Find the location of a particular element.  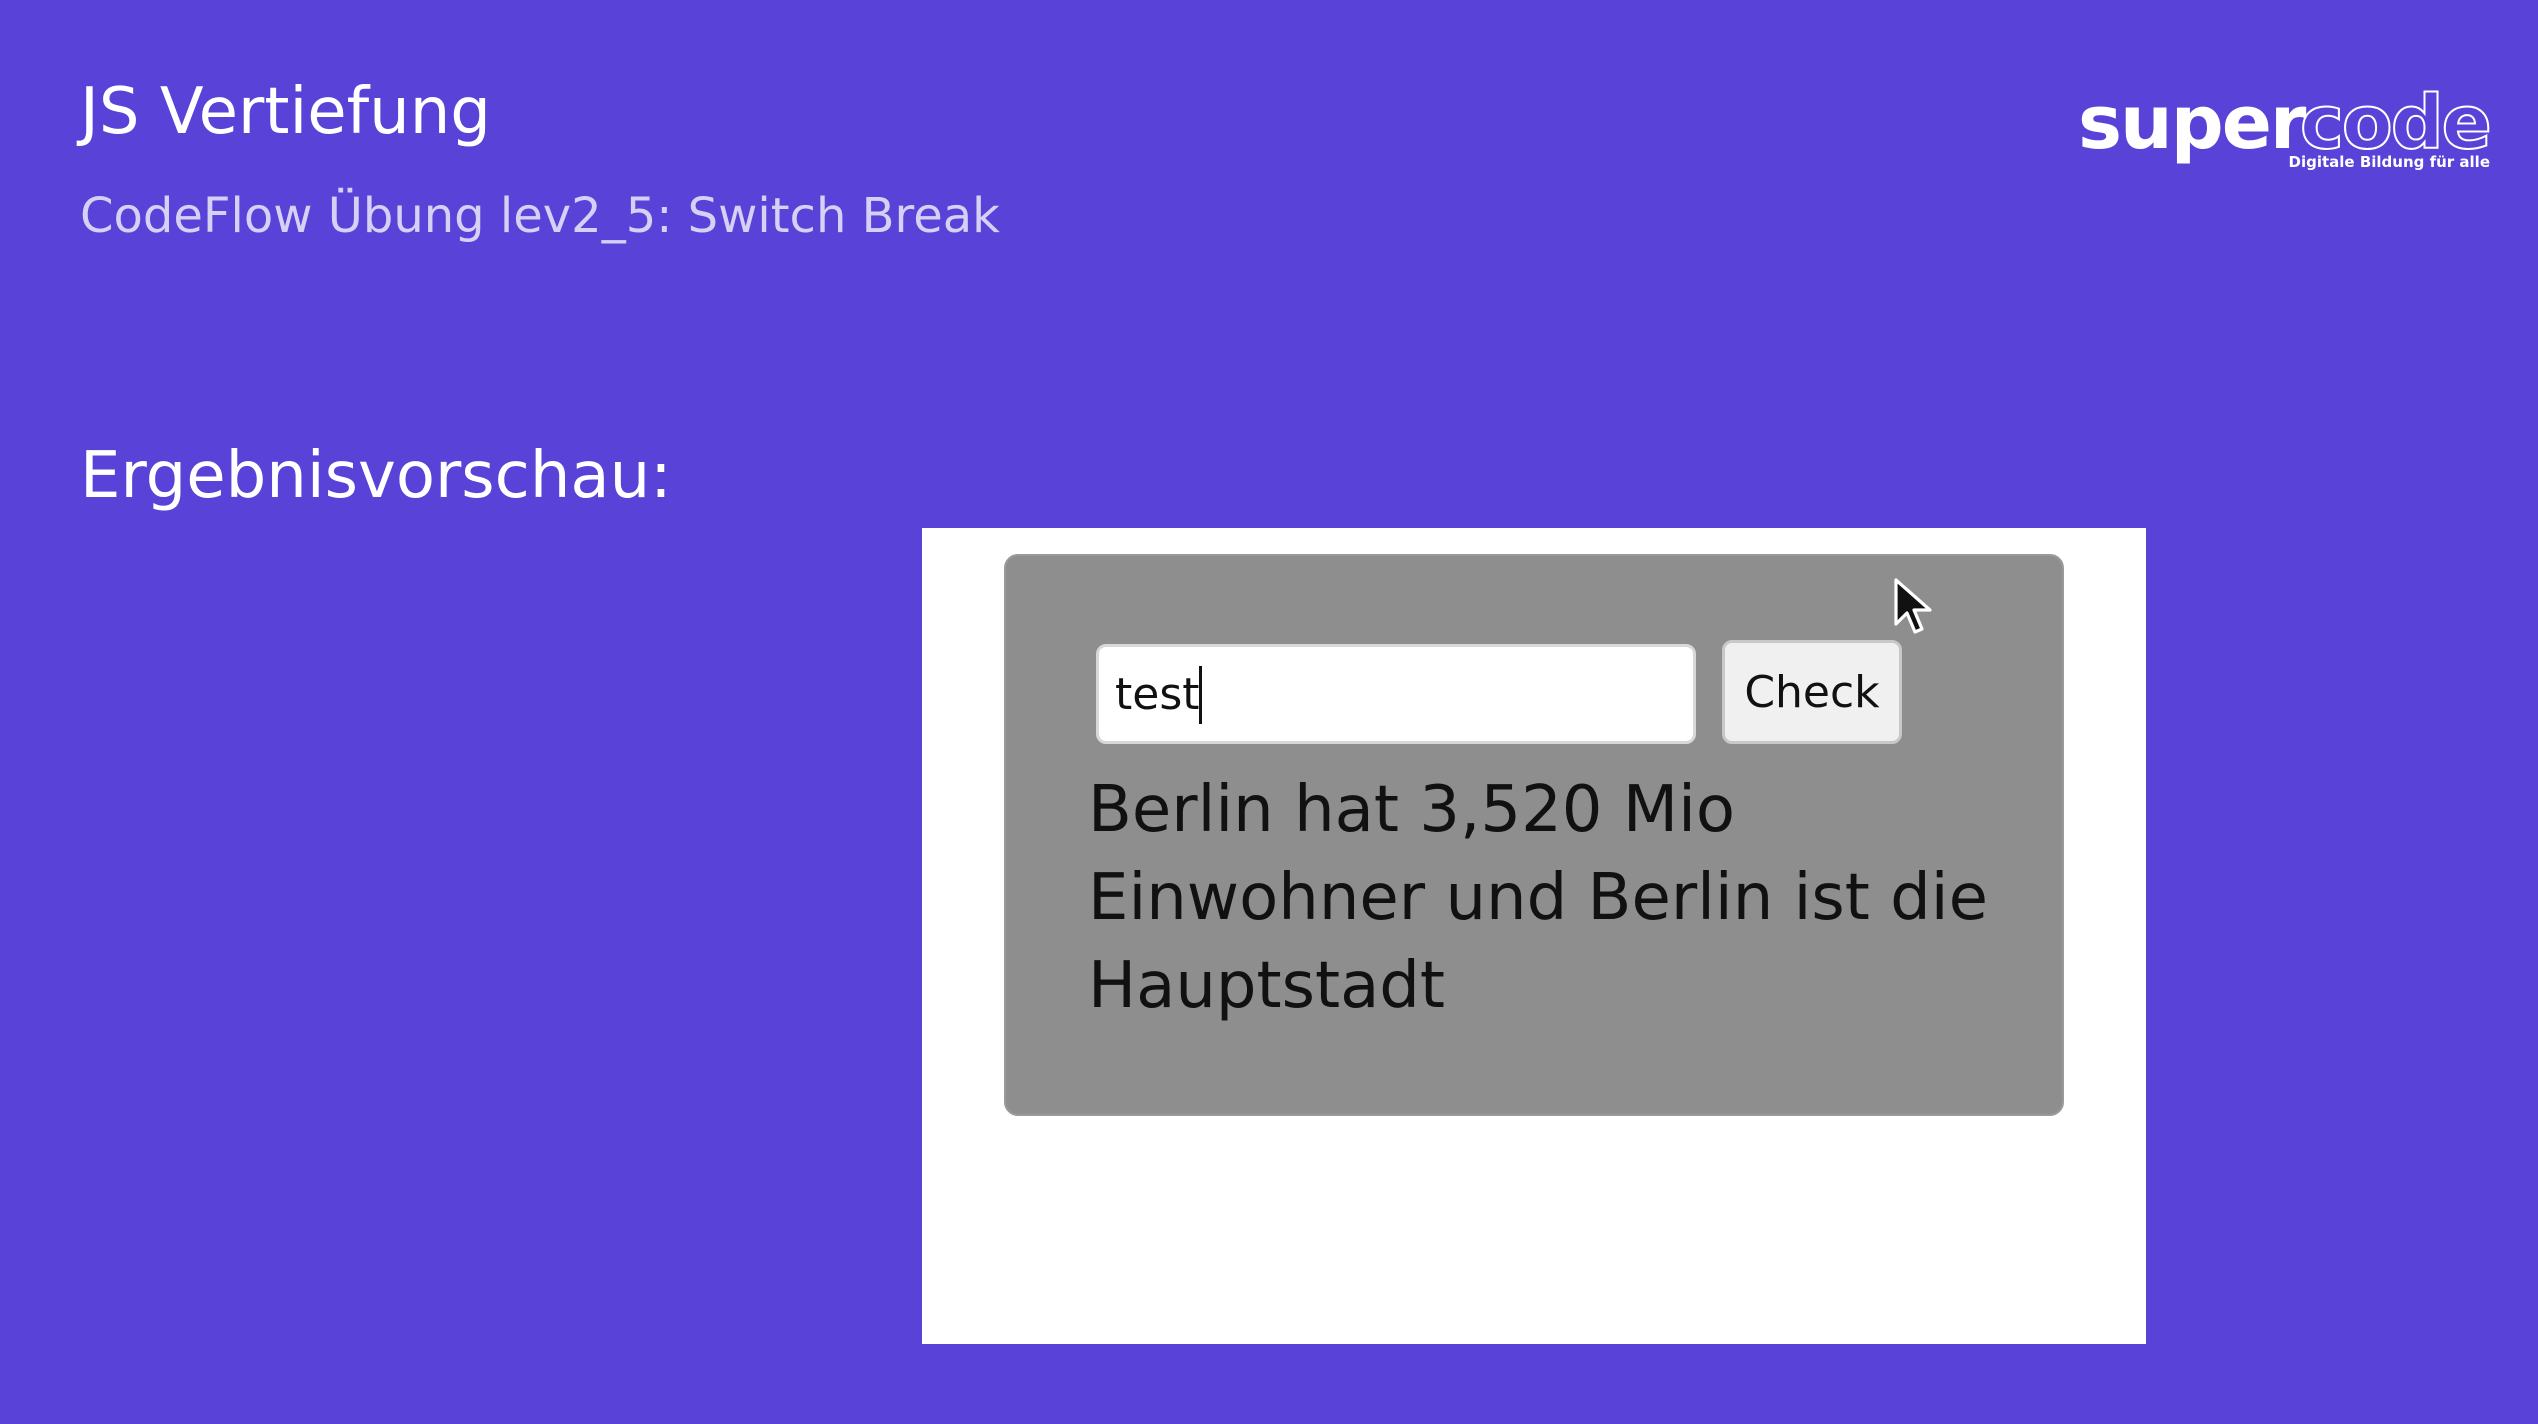

supercode-logo: super code Digitale Bildung für alle is located at coordinates (2285, 128).